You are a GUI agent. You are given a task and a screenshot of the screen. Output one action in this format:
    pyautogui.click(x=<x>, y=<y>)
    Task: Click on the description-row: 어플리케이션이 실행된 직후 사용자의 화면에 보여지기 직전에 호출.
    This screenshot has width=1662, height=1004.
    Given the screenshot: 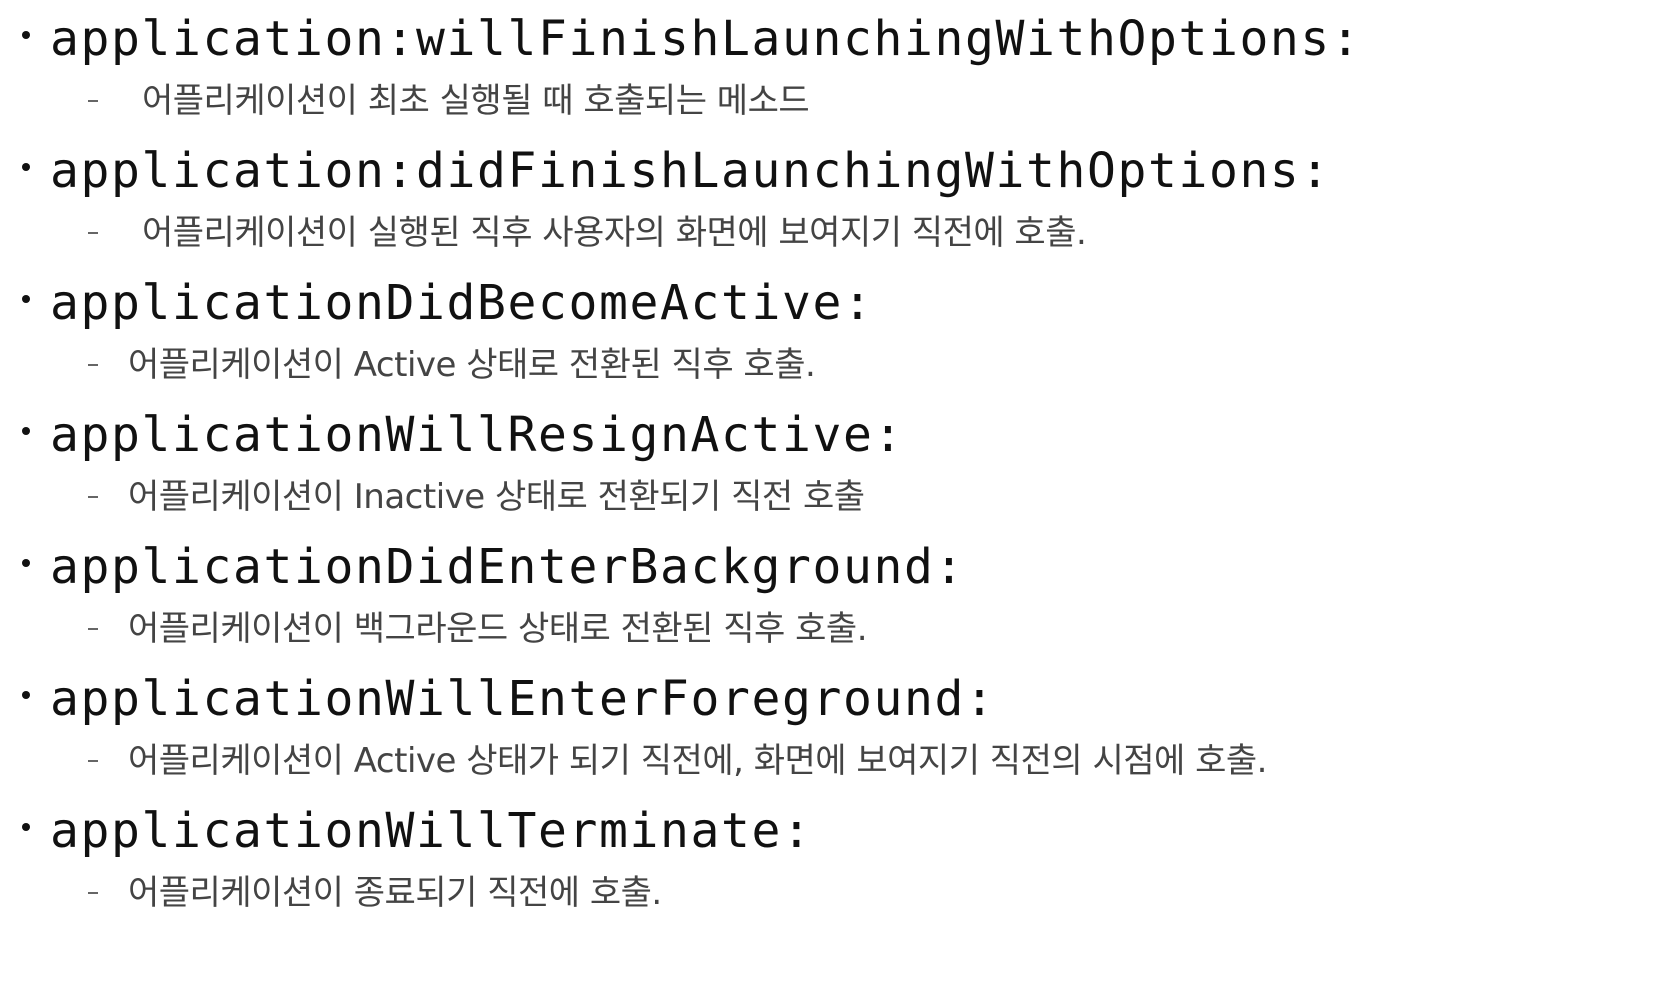 What is the action you would take?
    pyautogui.click(x=587, y=233)
    